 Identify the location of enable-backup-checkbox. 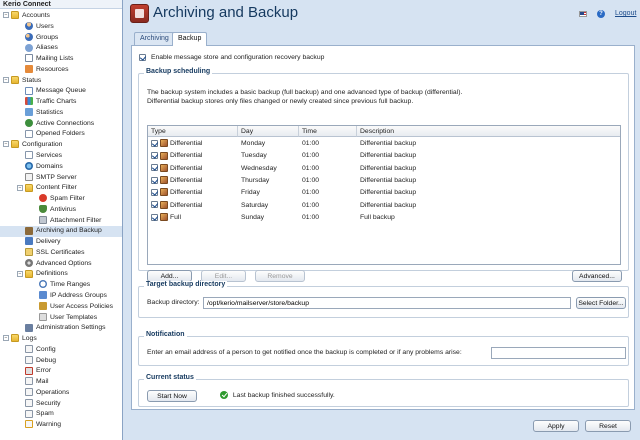
(142, 57).